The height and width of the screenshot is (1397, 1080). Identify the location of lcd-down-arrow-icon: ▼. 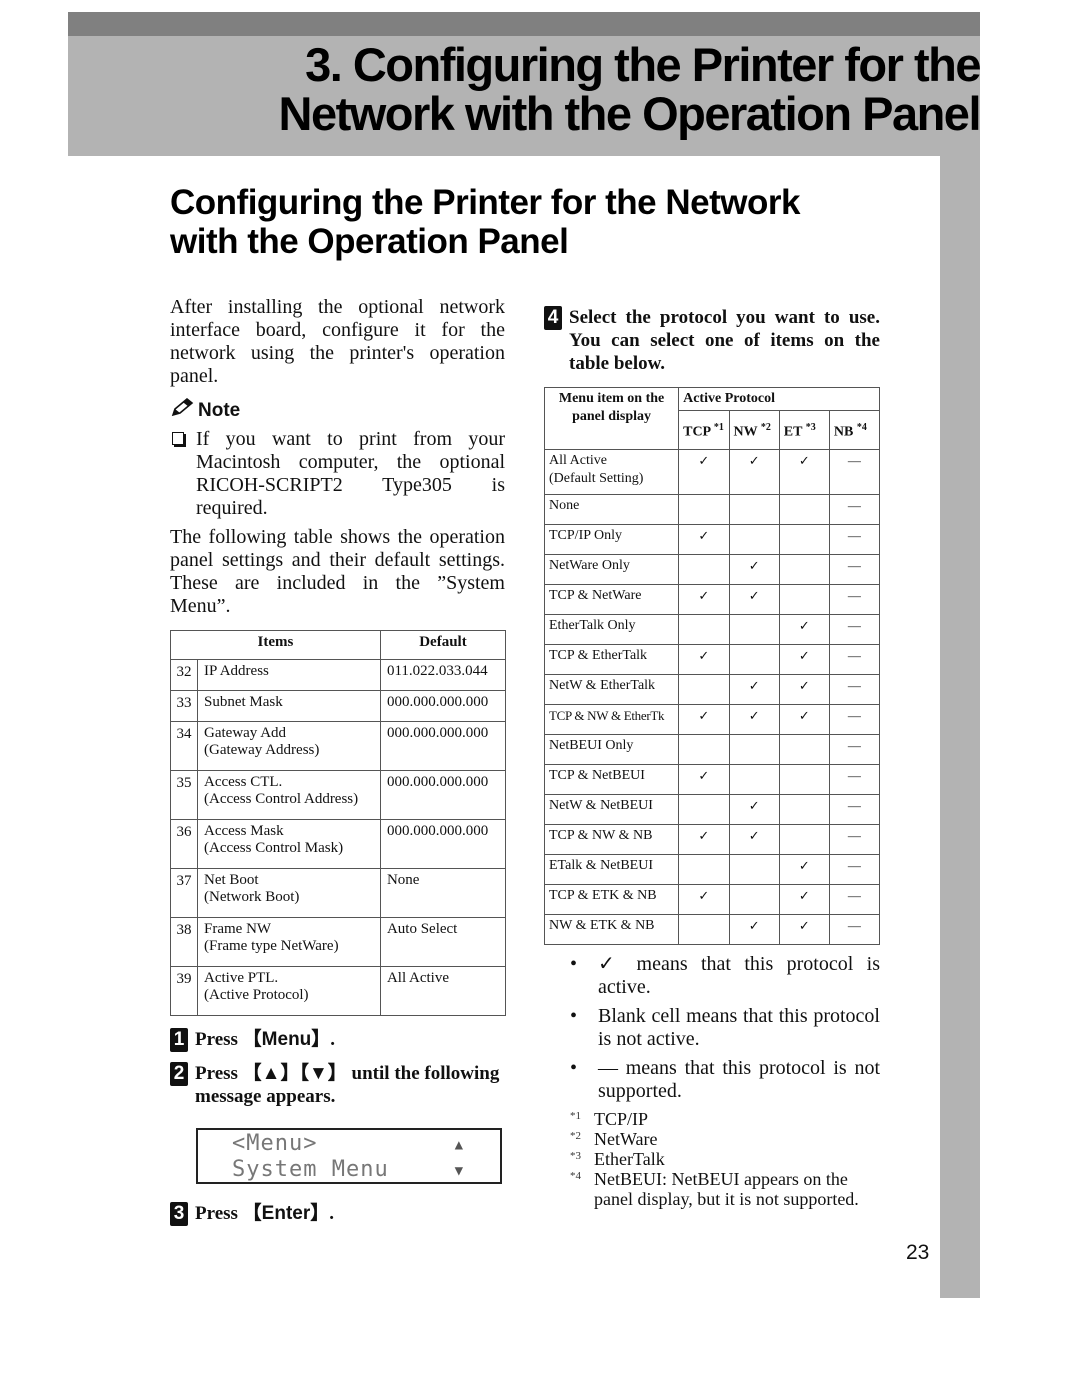
(459, 1171).